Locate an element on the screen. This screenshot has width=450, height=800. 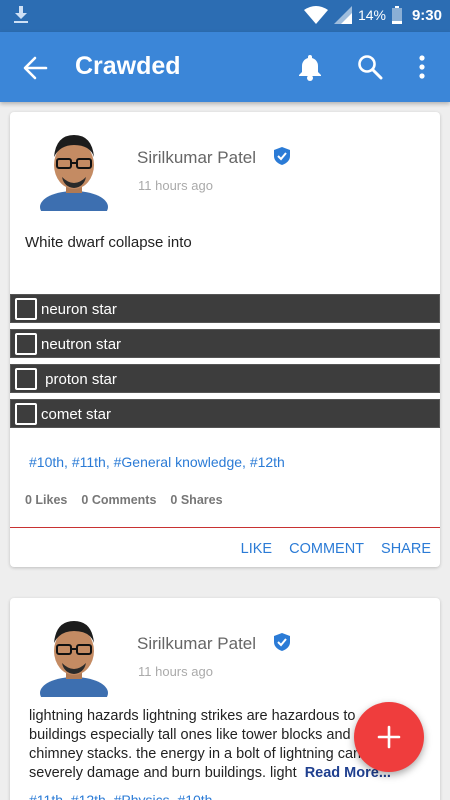
post-actions: LIKE COMMENT SHARE is located at coordinates (336, 549).